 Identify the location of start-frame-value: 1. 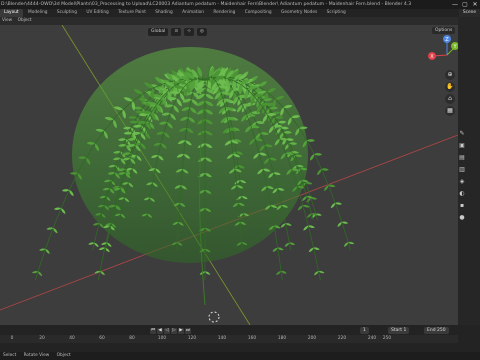
(405, 330).